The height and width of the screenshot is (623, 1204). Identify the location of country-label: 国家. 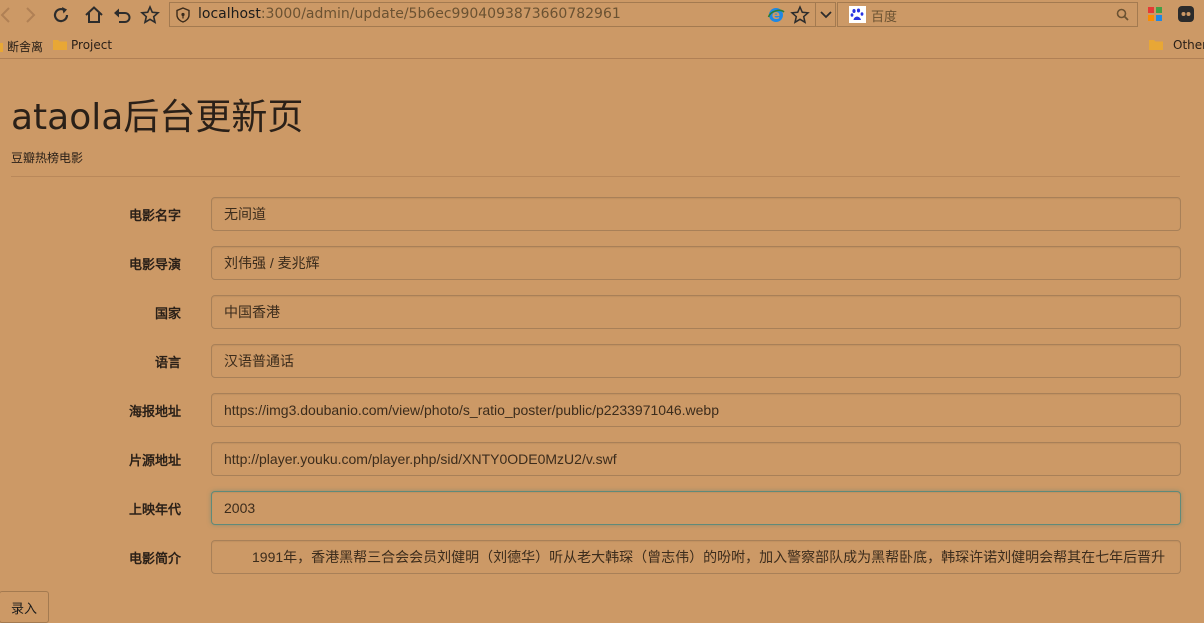
(167, 314).